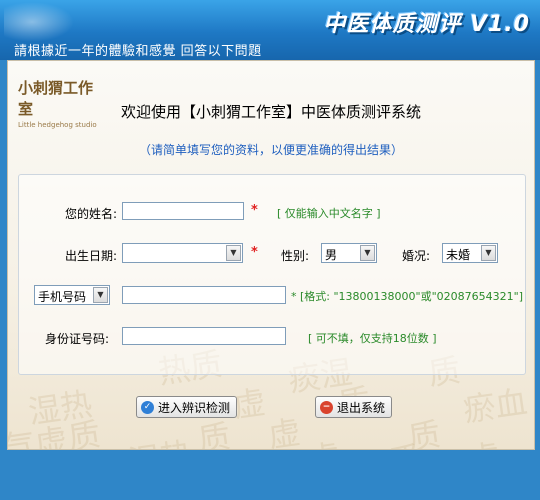  Describe the element at coordinates (254, 210) in the screenshot. I see `name-required-mark: *` at that location.